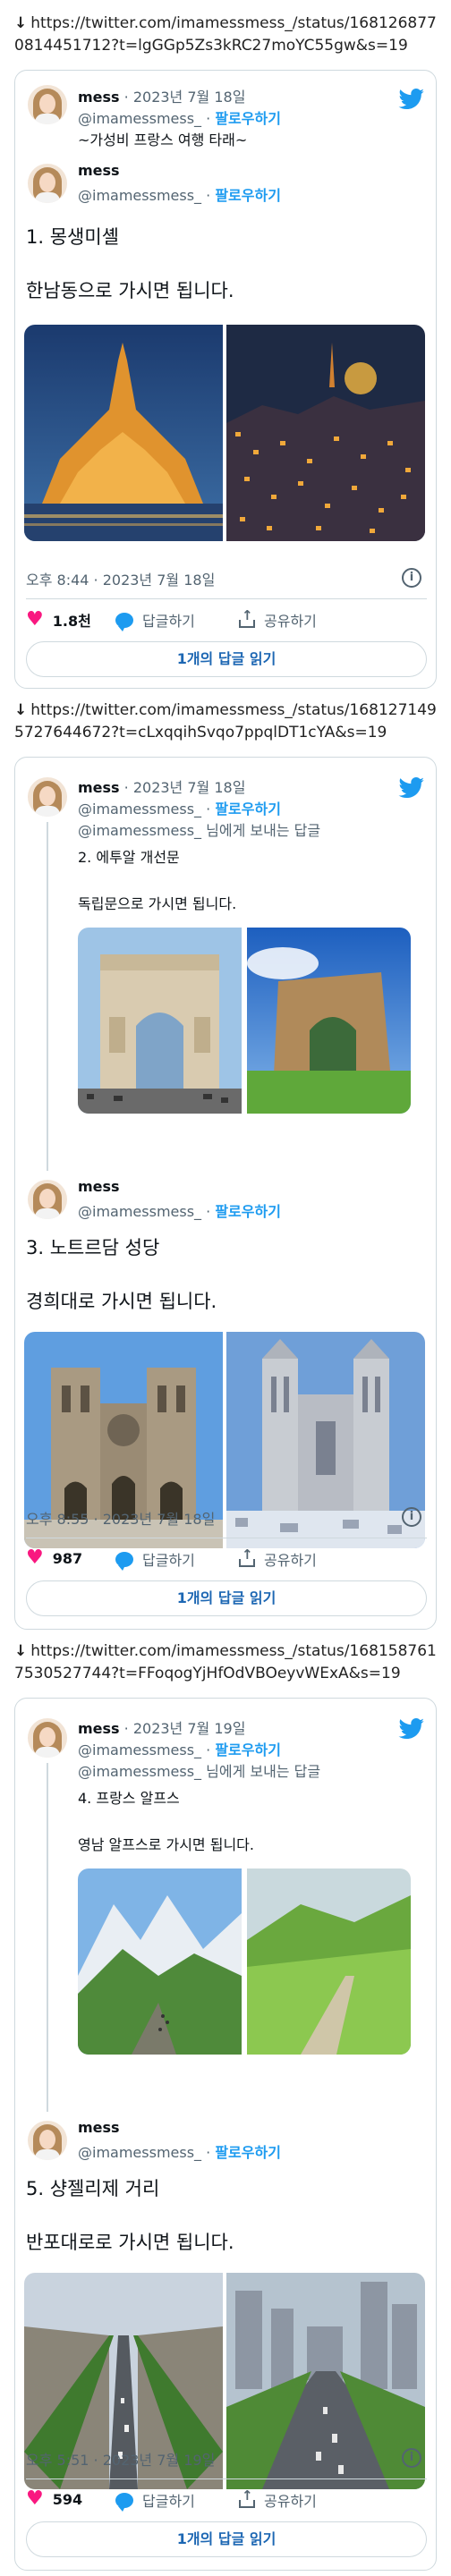 Image resolution: width=451 pixels, height=2576 pixels. What do you see at coordinates (120, 1518) in the screenshot?
I see `tweet-timestamp: 오후 8:55 · 2023년 7월 18일` at bounding box center [120, 1518].